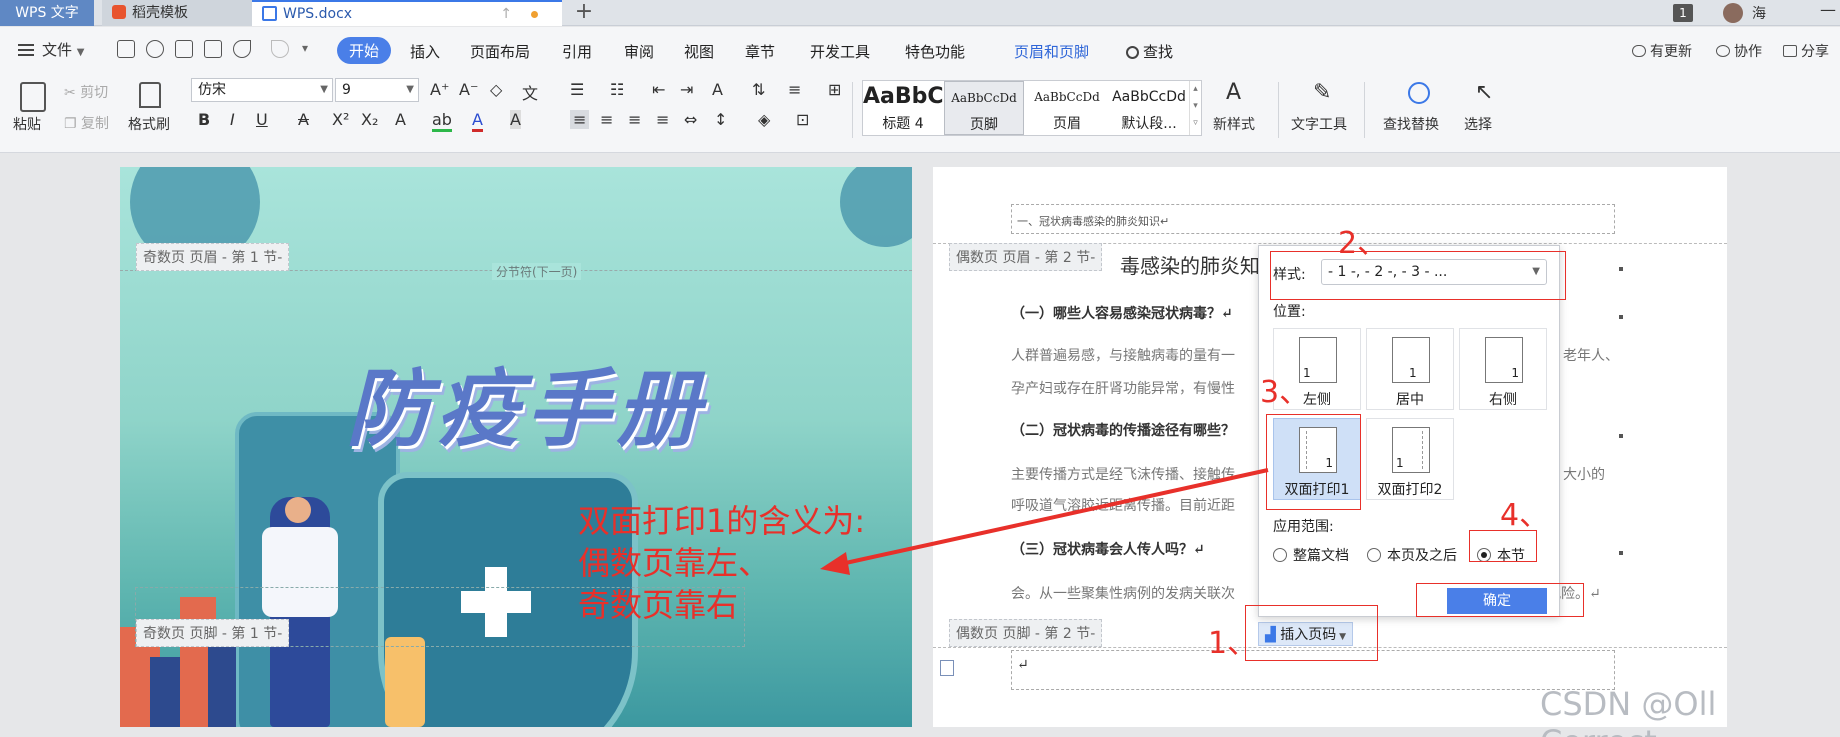 The image size is (1840, 737). I want to click on arrow-line, so click(1050, 518).